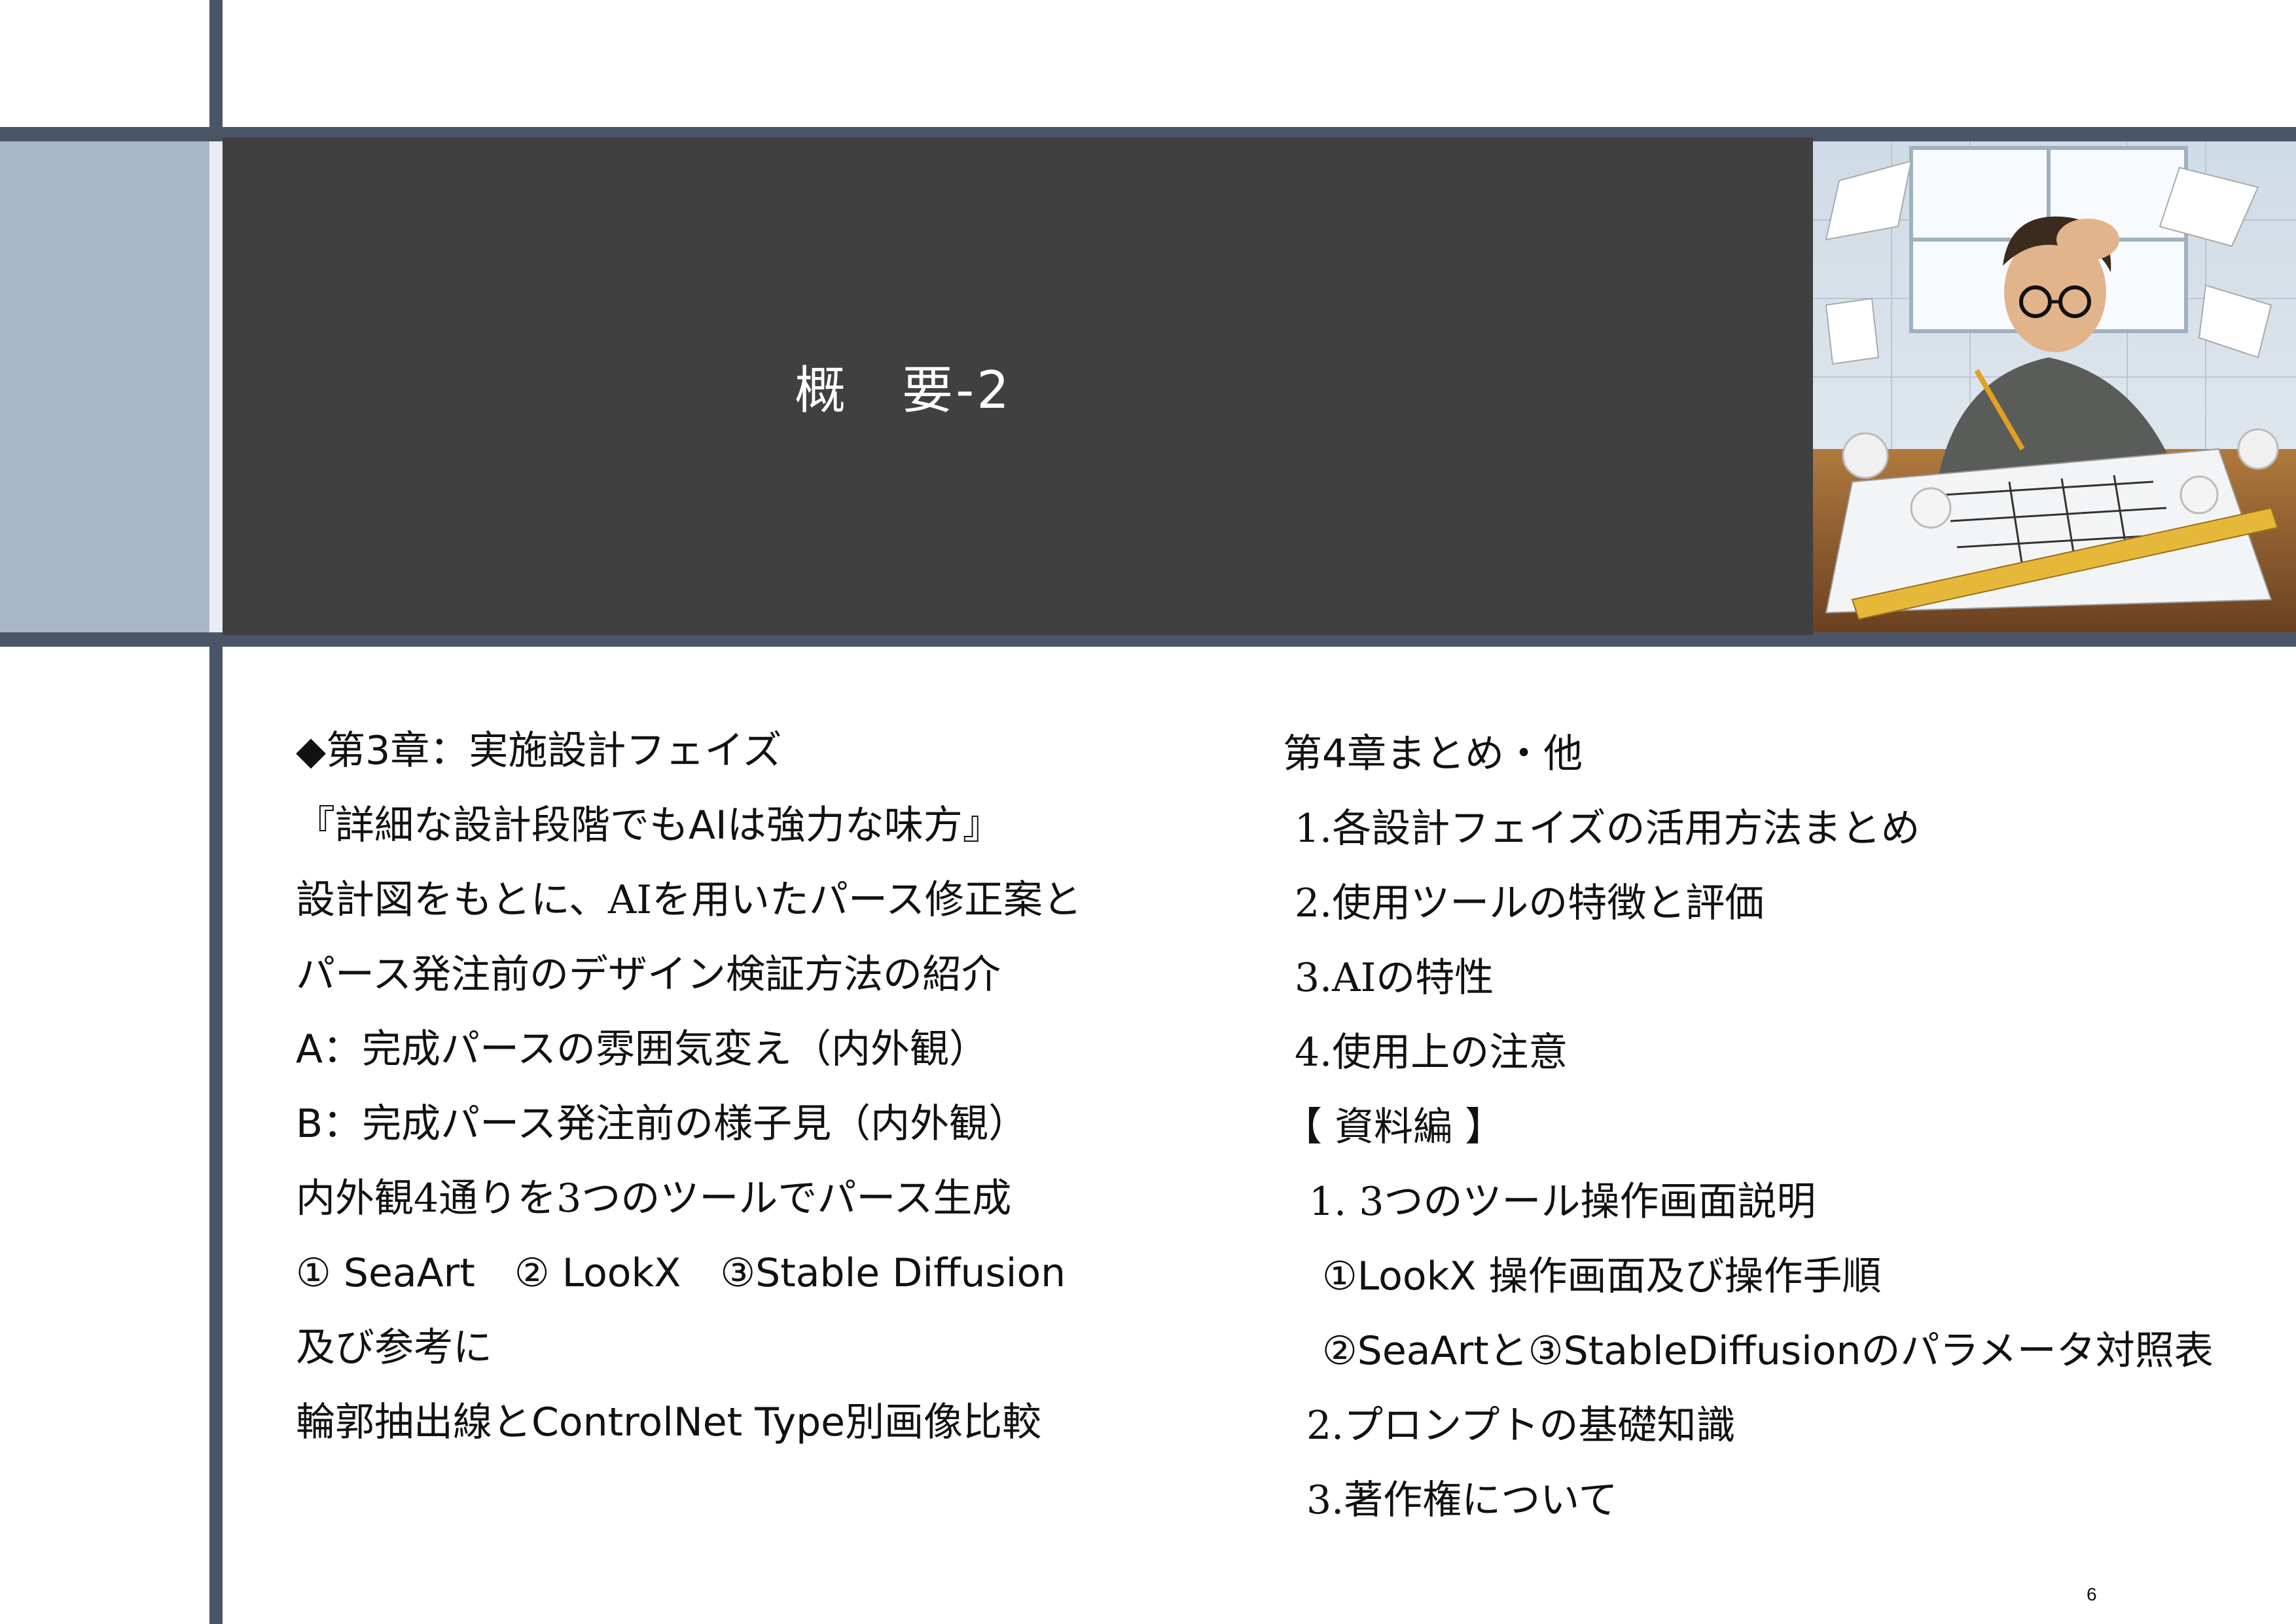 This screenshot has height=1624, width=2296. What do you see at coordinates (669, 1422) in the screenshot?
I see `chapter3-reference: 輪郭抽出線とControlNet Type別画像比較` at bounding box center [669, 1422].